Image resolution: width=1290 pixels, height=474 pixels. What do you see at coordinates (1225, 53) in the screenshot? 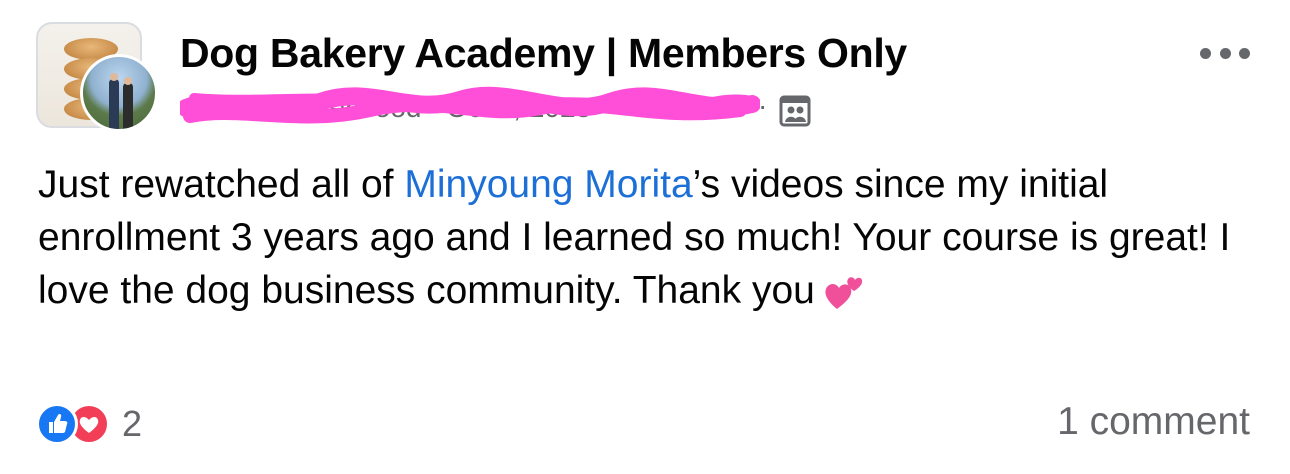
I see `more-options-icon` at bounding box center [1225, 53].